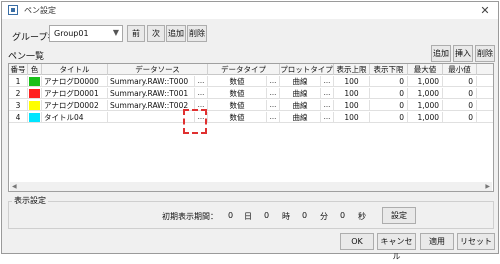 The height and width of the screenshot is (264, 500). Describe the element at coordinates (304, 215) in the screenshot. I see `minutes-value: 0` at that location.